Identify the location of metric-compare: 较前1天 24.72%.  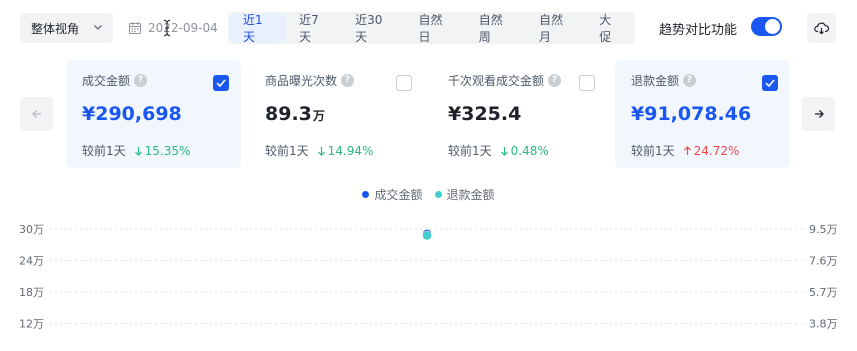
(685, 150).